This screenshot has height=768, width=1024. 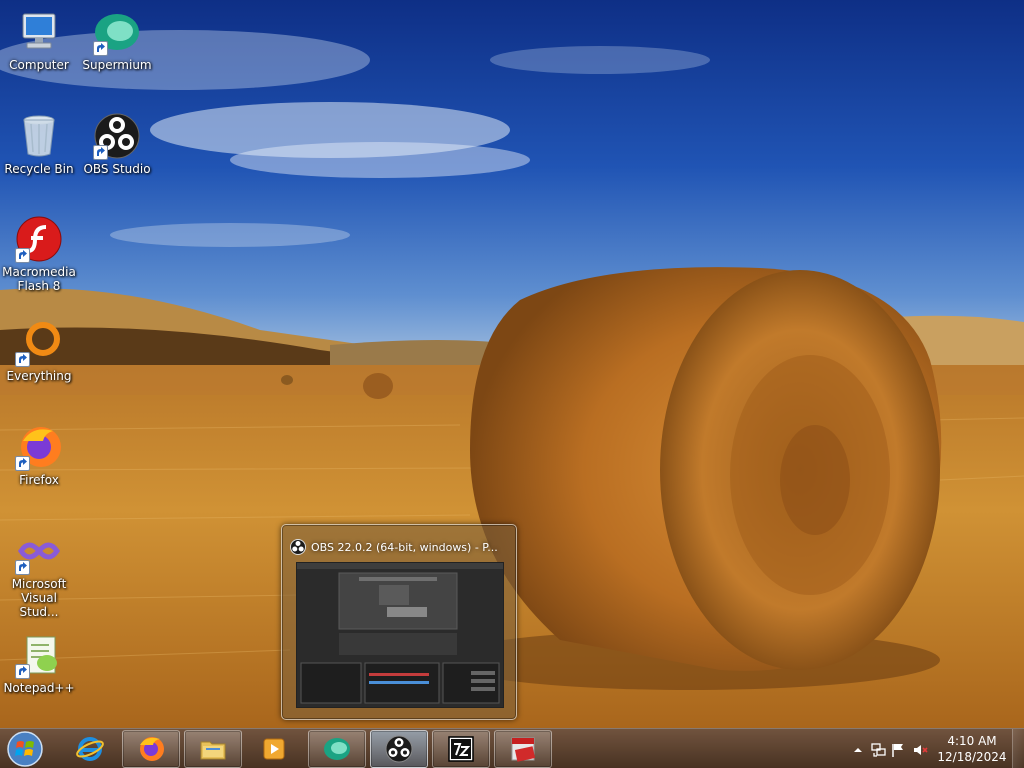 I want to click on ie-icon, so click(x=90, y=749).